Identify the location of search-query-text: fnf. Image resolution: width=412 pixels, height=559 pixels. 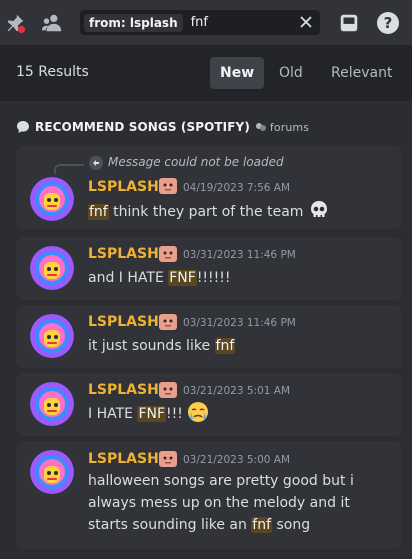
(199, 22).